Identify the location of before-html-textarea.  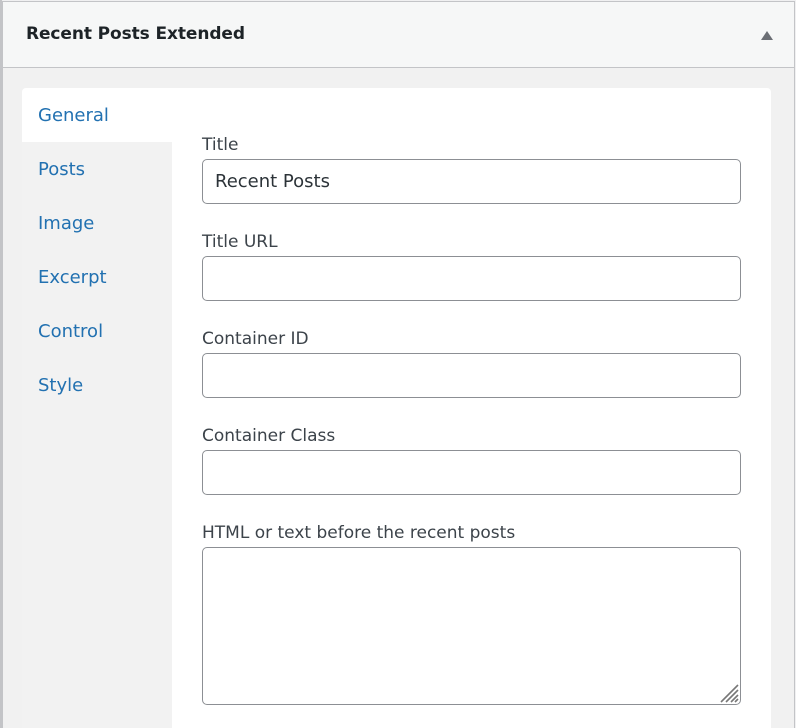
(471, 626).